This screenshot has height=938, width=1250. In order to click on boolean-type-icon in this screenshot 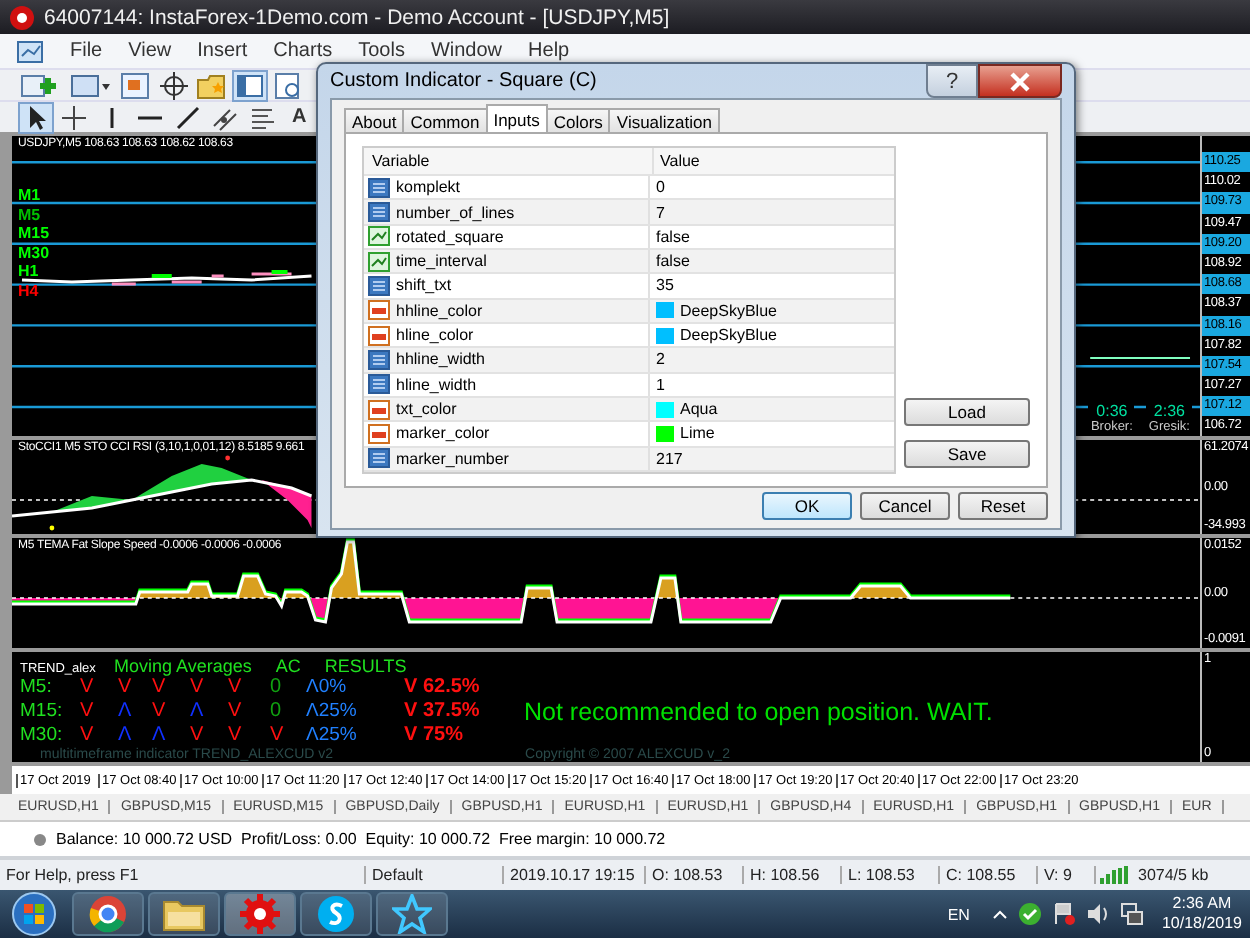, I will do `click(379, 236)`.